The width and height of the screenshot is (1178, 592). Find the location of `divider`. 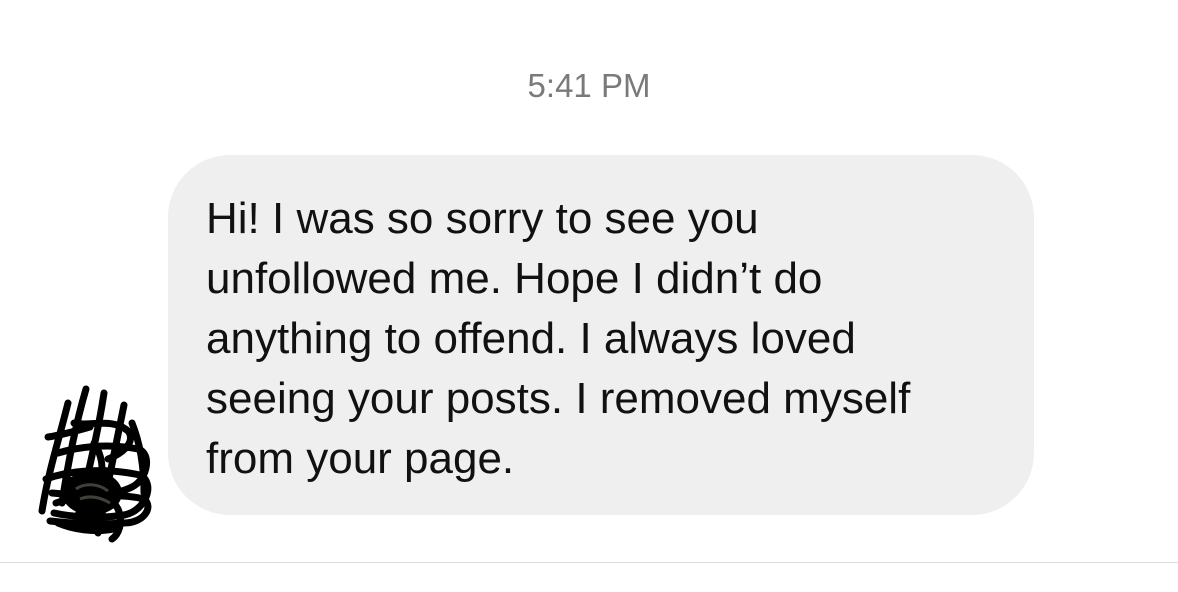

divider is located at coordinates (589, 562).